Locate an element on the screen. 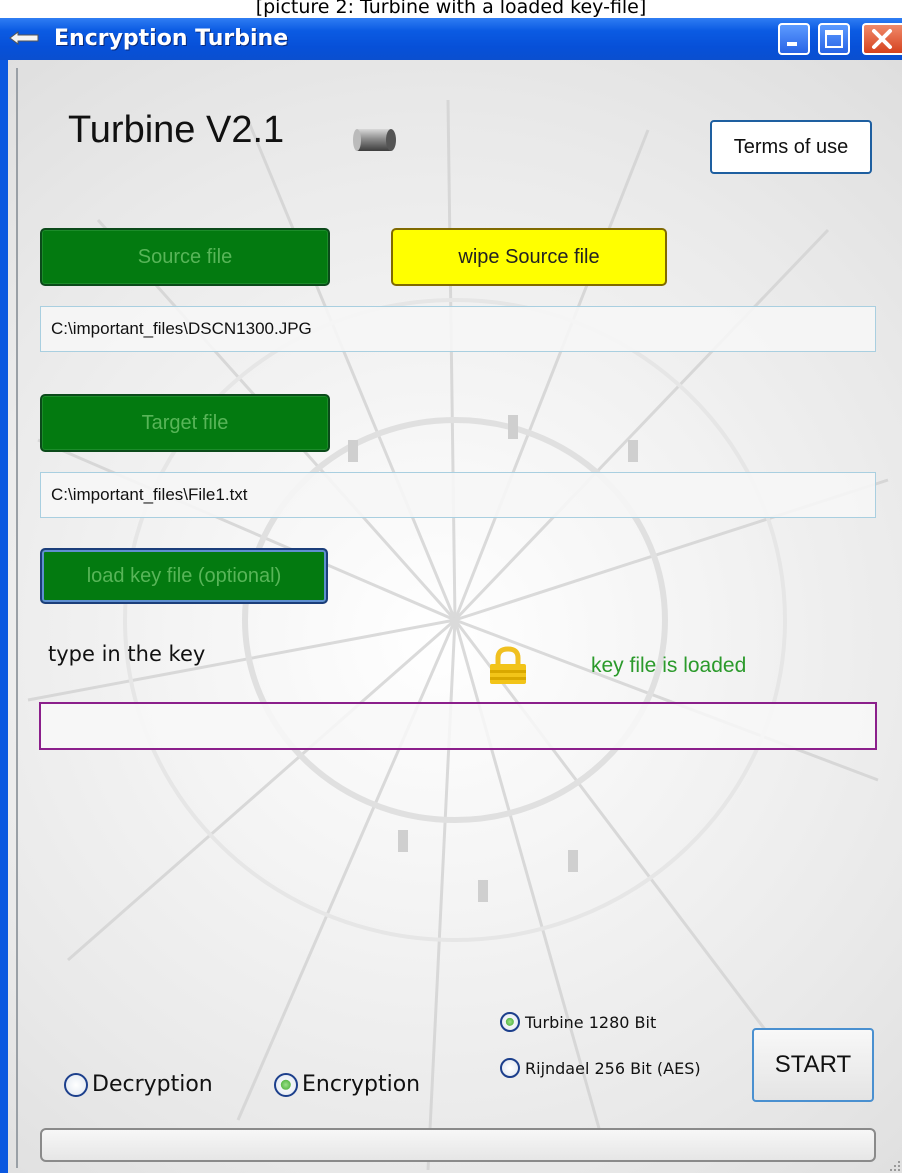  key-input is located at coordinates (458, 726).